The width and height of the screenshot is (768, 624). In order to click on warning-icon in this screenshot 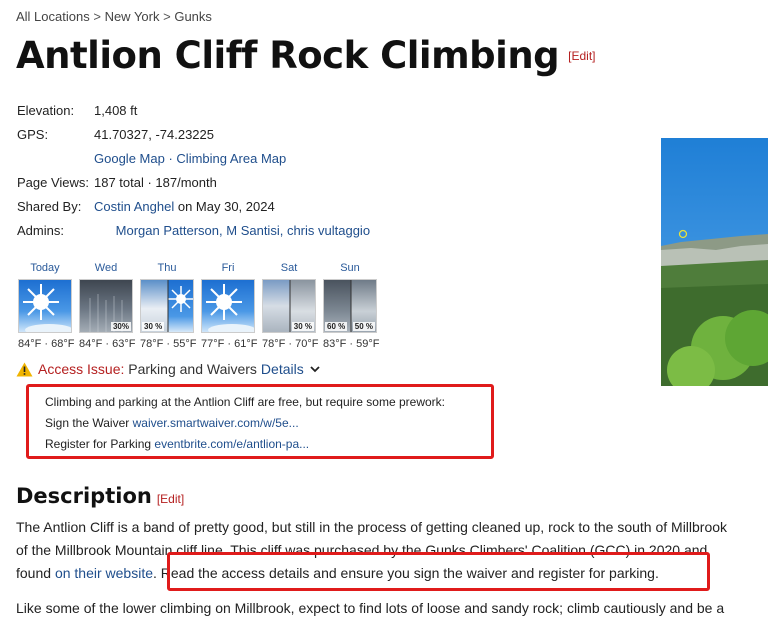, I will do `click(24, 369)`.